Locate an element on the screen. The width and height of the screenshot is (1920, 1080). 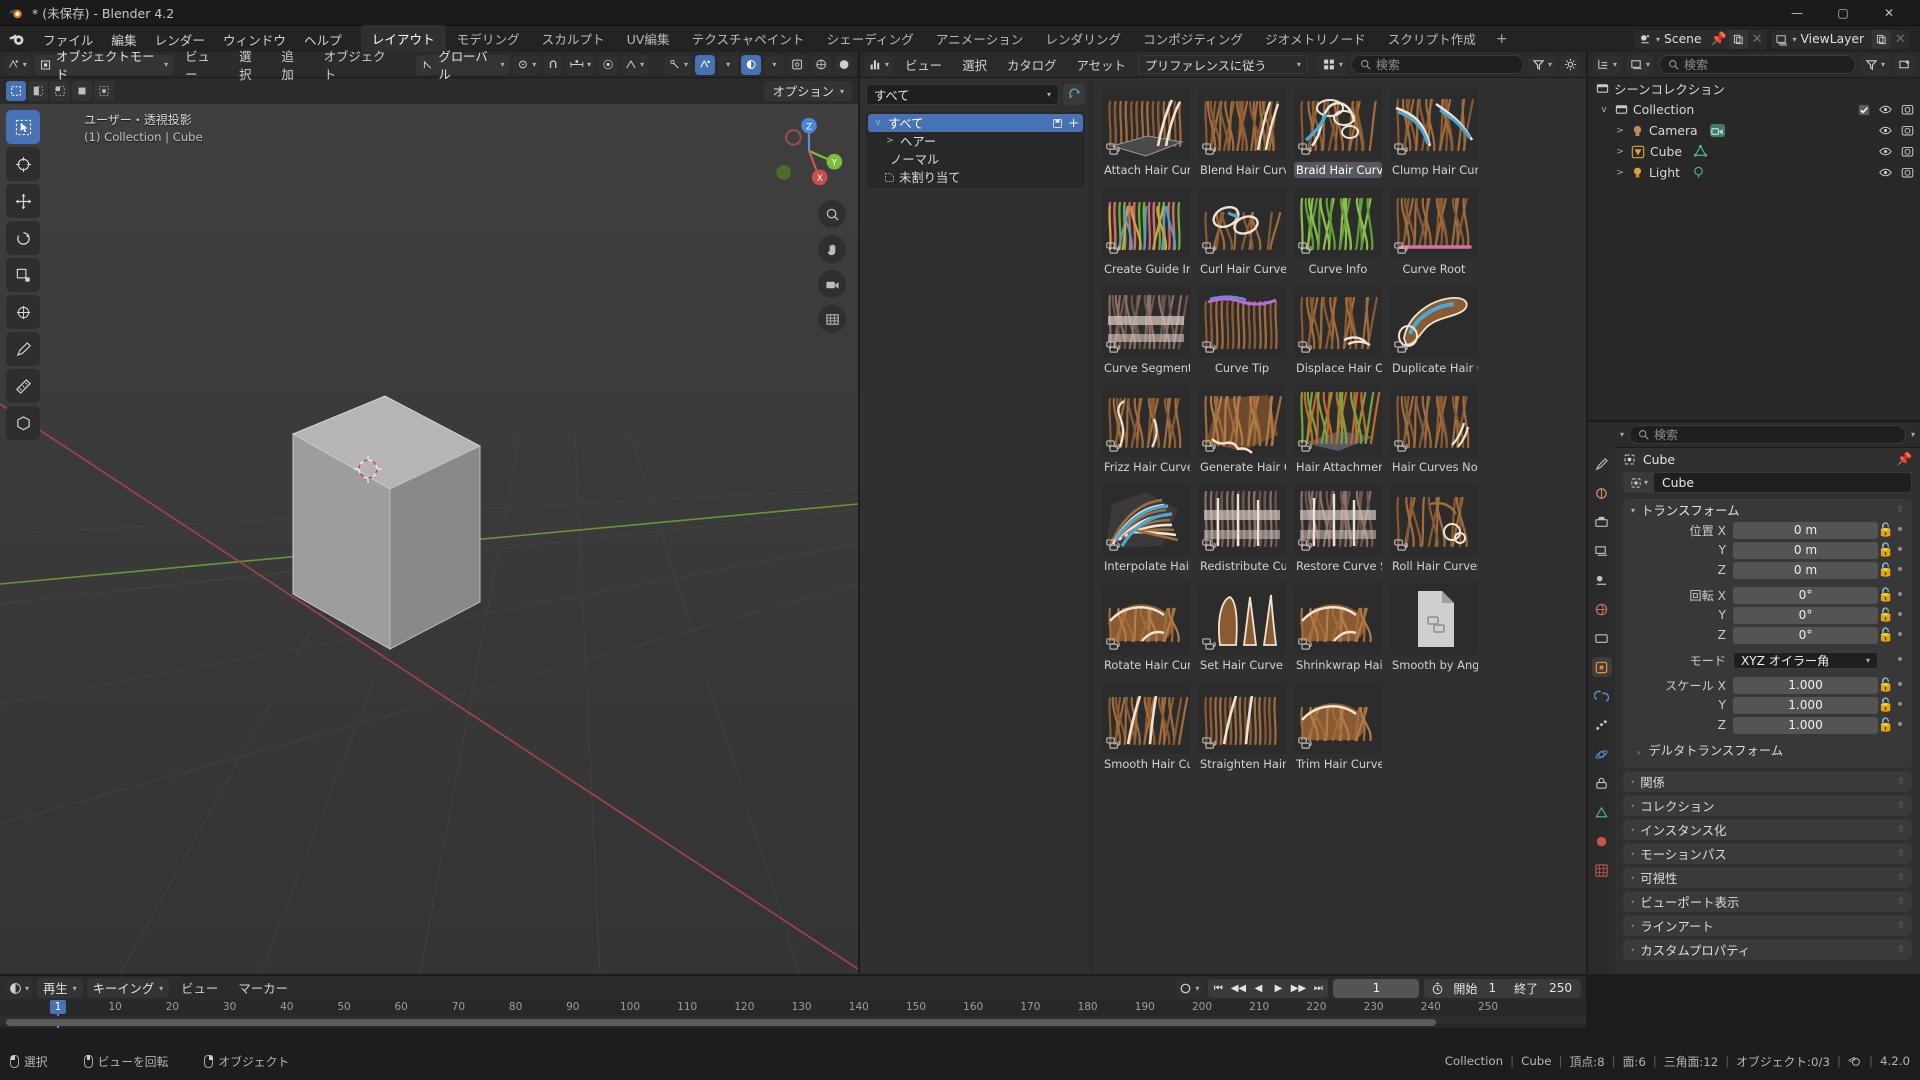
tab-particles is located at coordinates (1602, 725).